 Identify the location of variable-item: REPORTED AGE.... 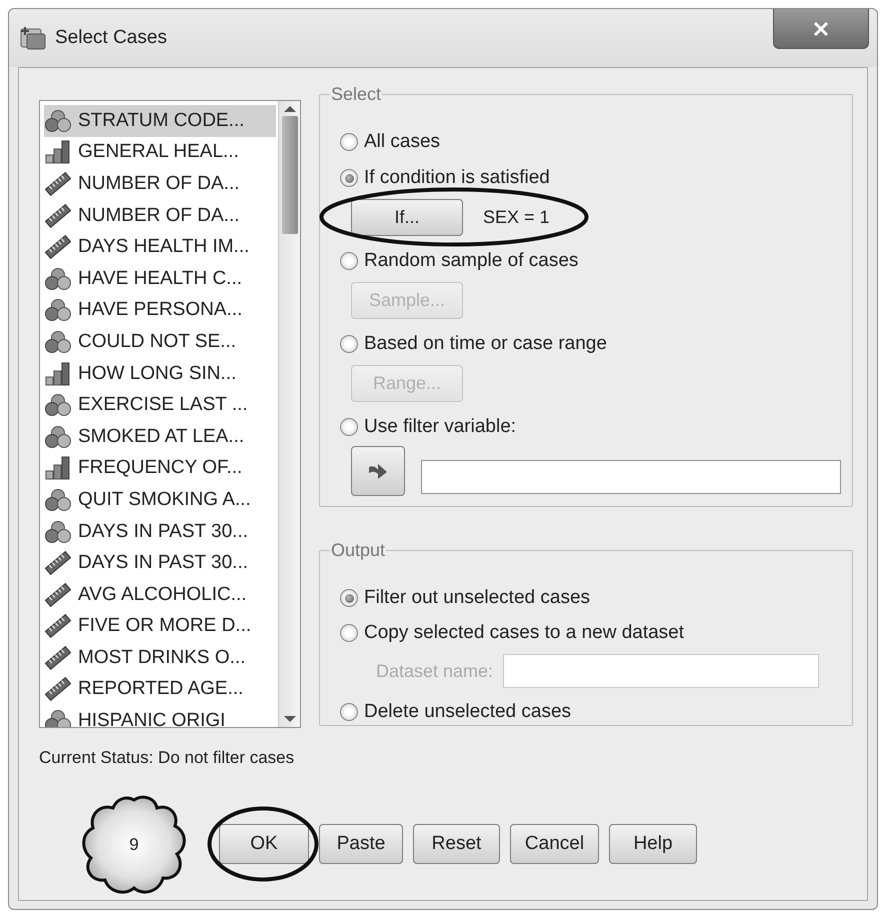
(160, 690).